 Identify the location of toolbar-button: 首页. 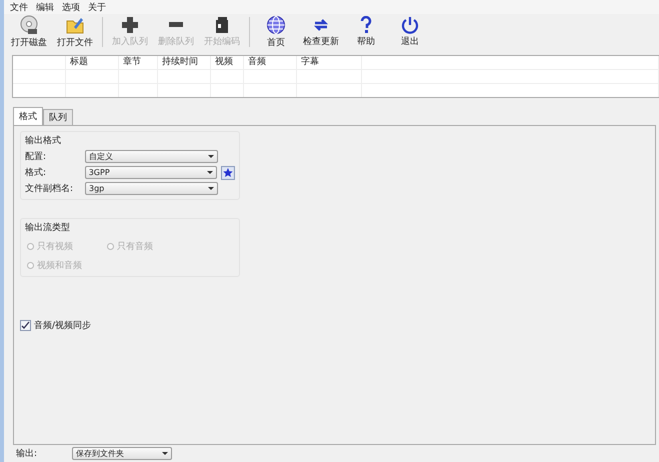
(276, 32).